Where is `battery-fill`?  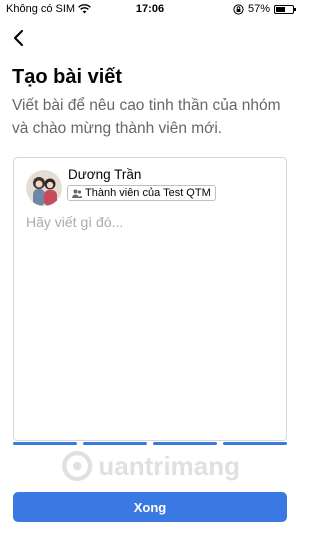
battery-fill is located at coordinates (280, 9).